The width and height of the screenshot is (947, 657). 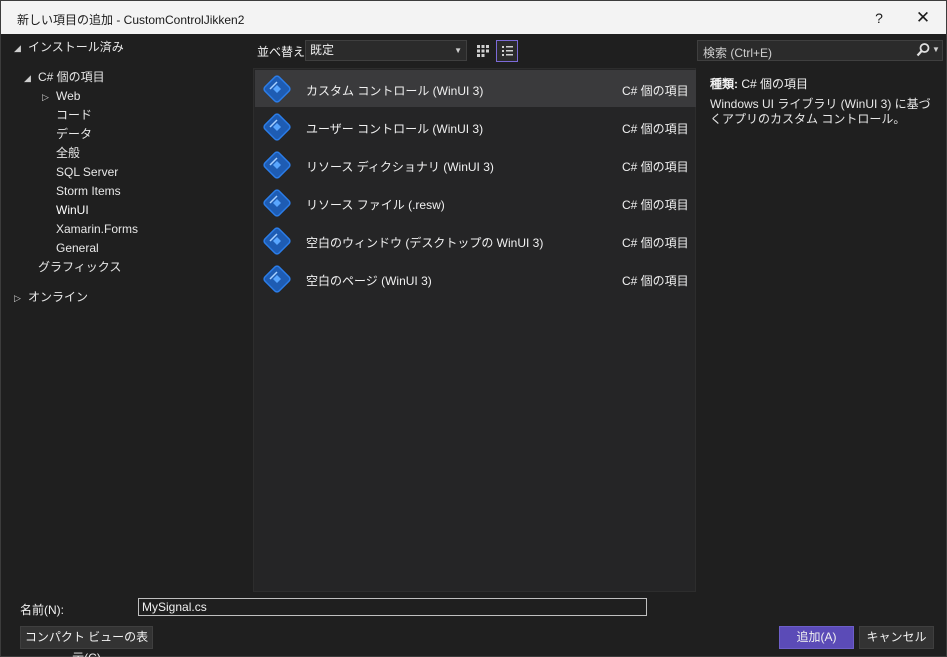 I want to click on template-name: カスタム コントロール (WinUI 3), so click(x=395, y=91).